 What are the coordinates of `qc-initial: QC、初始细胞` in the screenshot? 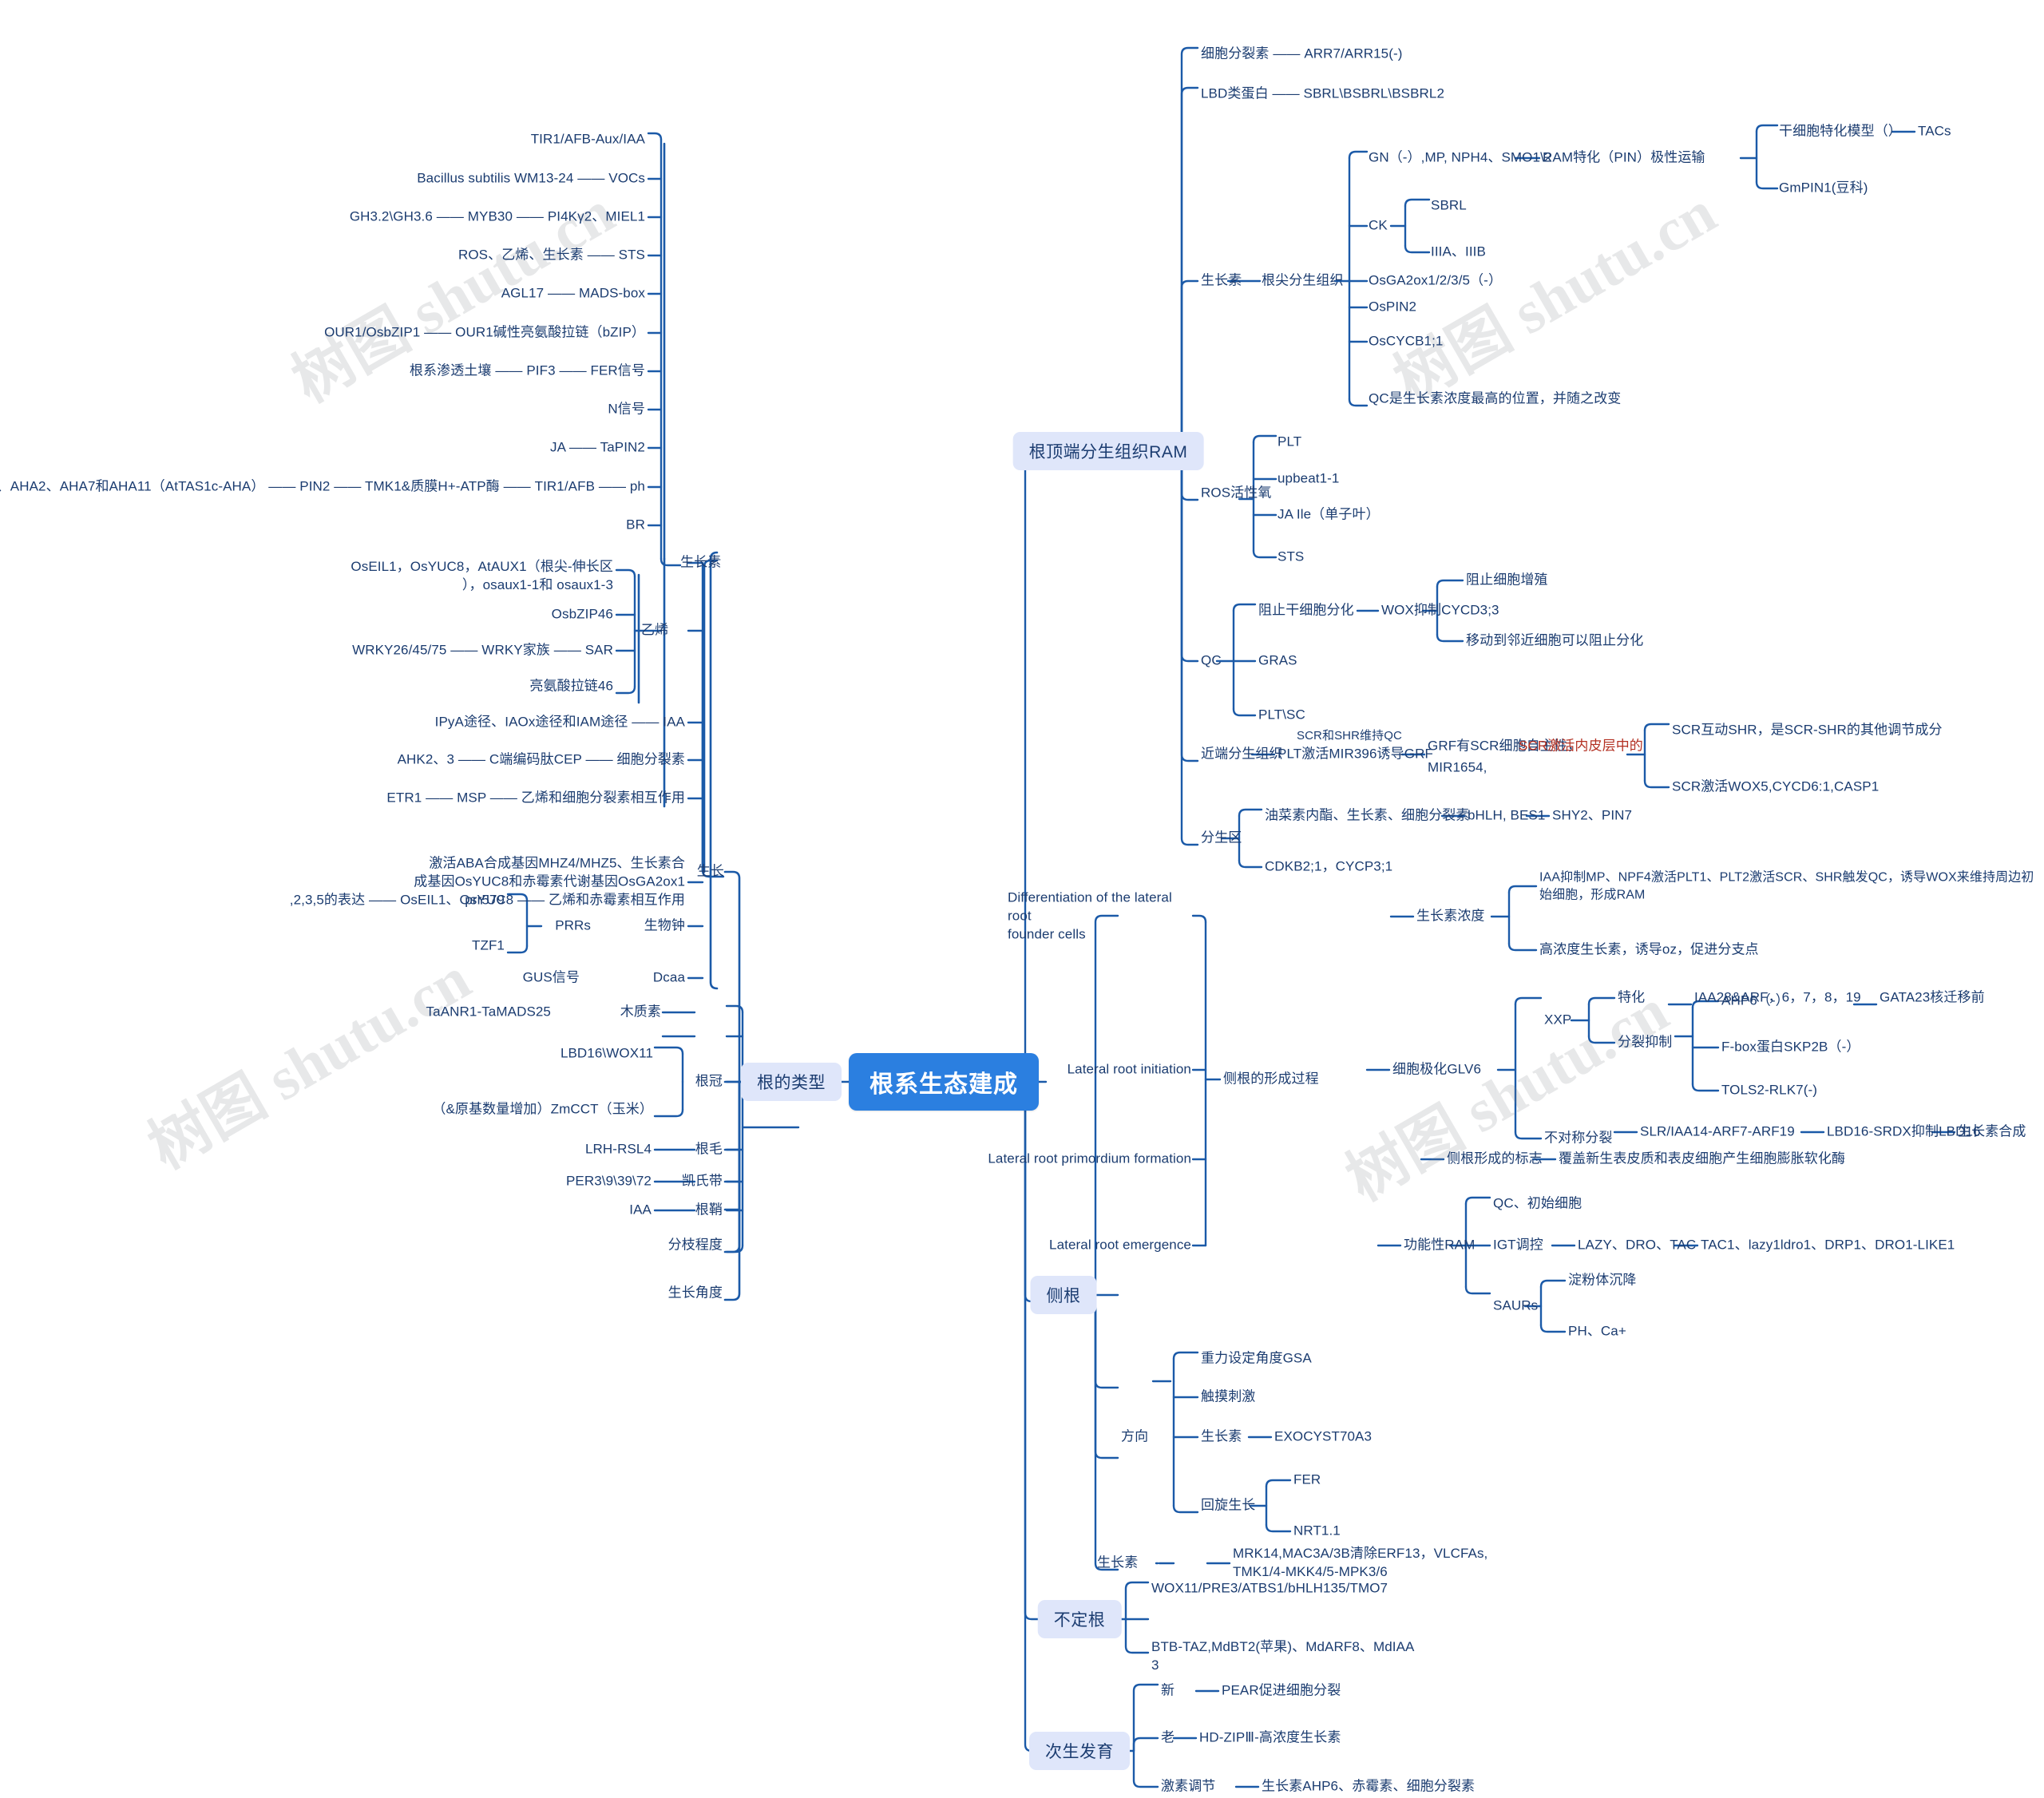 It's located at (1537, 1205).